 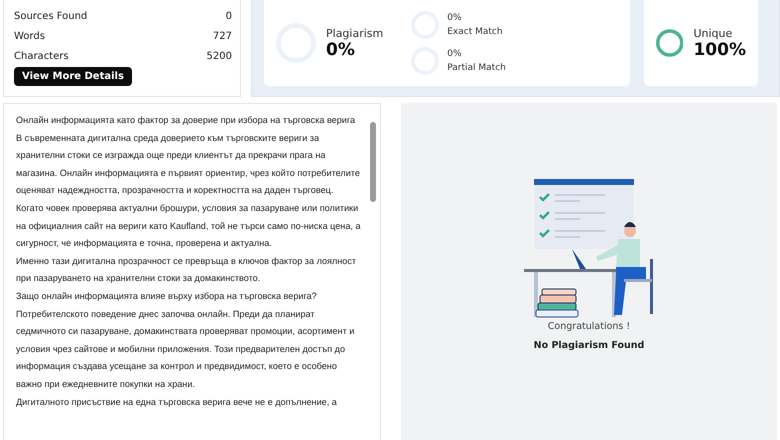 I want to click on property-value: 5200, so click(x=219, y=56).